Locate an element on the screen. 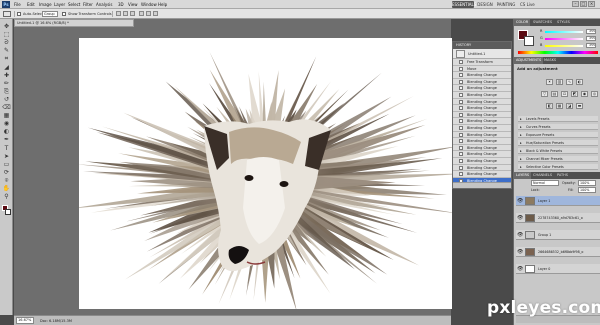 This screenshot has height=325, width=600. bg-color-chip is located at coordinates (529, 41).